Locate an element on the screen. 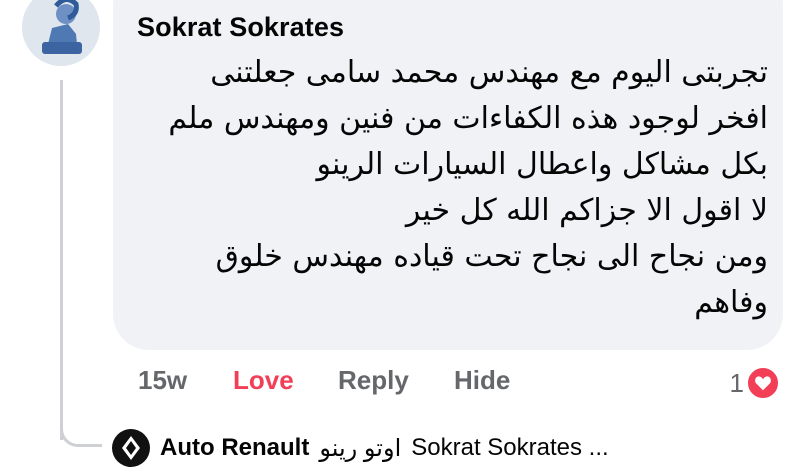  comment-line: بكل مشاكل واعطال السيارات الرينو is located at coordinates (542, 164).